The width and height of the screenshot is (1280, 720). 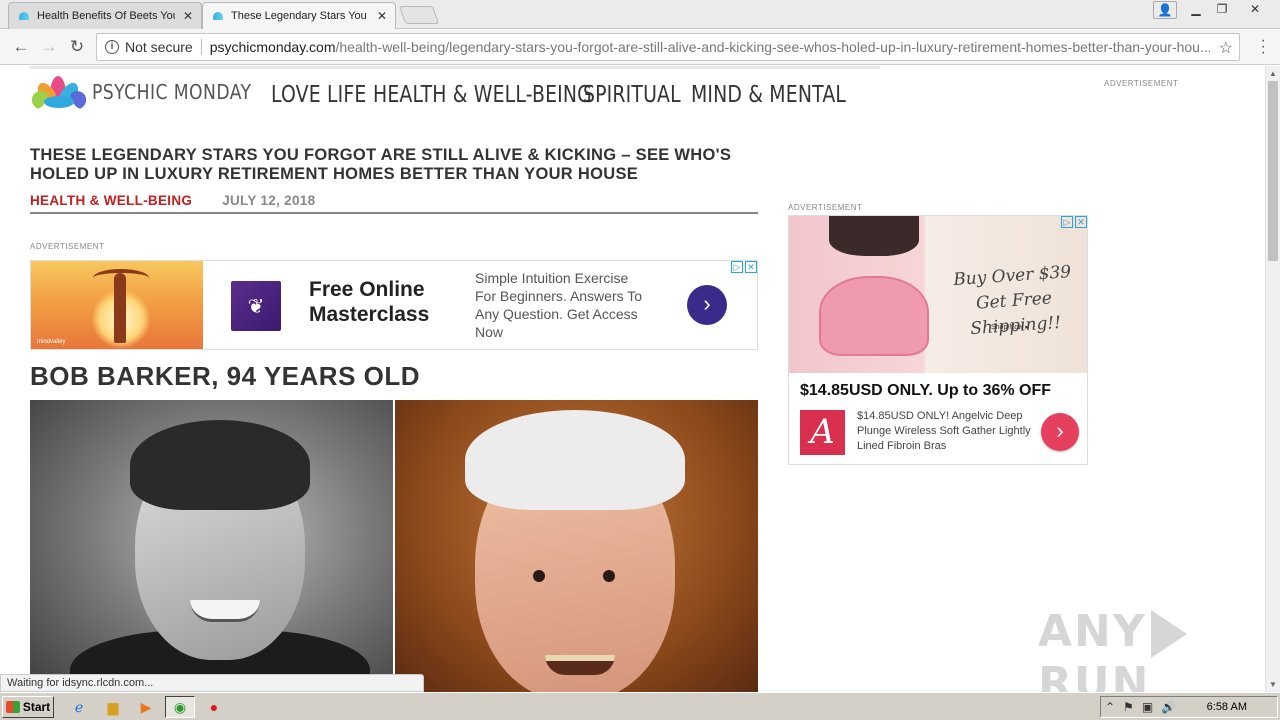 What do you see at coordinates (269, 200) in the screenshot?
I see `article-date: JULY 12, 2018` at bounding box center [269, 200].